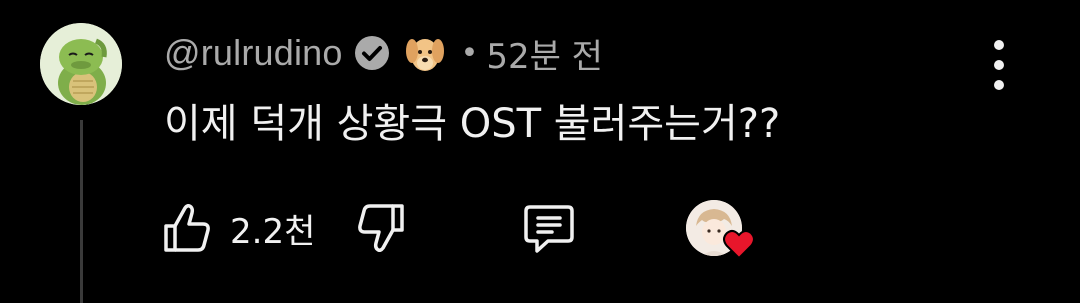 The width and height of the screenshot is (1080, 303). I want to click on reply-comment-icon, so click(549, 229).